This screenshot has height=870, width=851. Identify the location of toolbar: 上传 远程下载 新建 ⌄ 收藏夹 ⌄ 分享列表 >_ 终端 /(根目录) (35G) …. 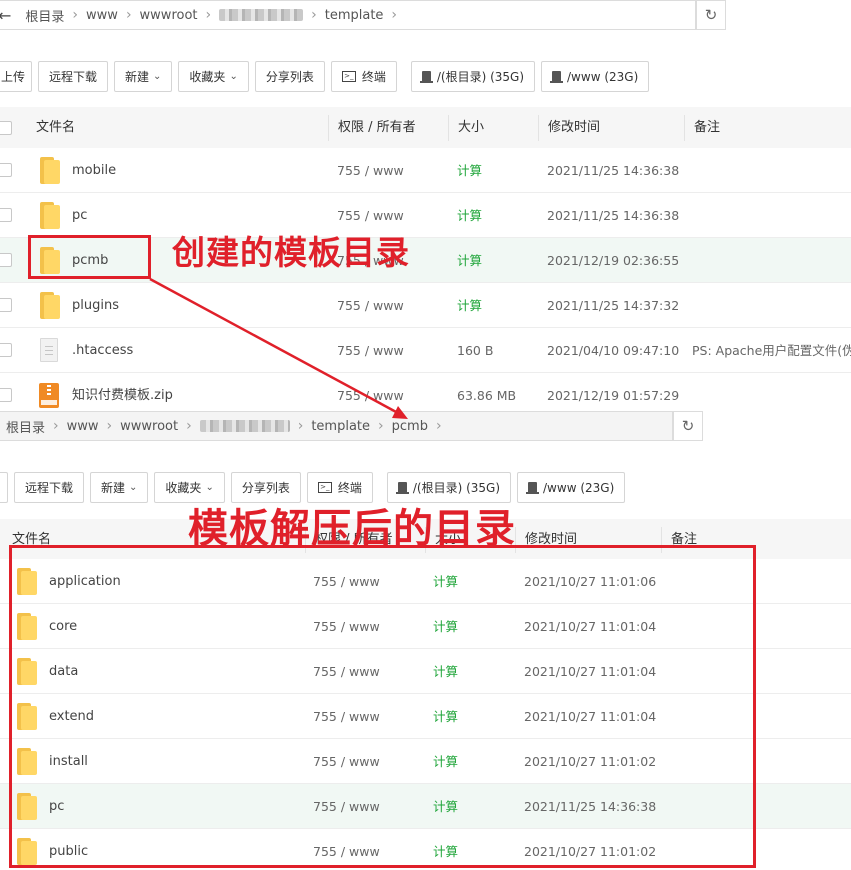
(325, 76).